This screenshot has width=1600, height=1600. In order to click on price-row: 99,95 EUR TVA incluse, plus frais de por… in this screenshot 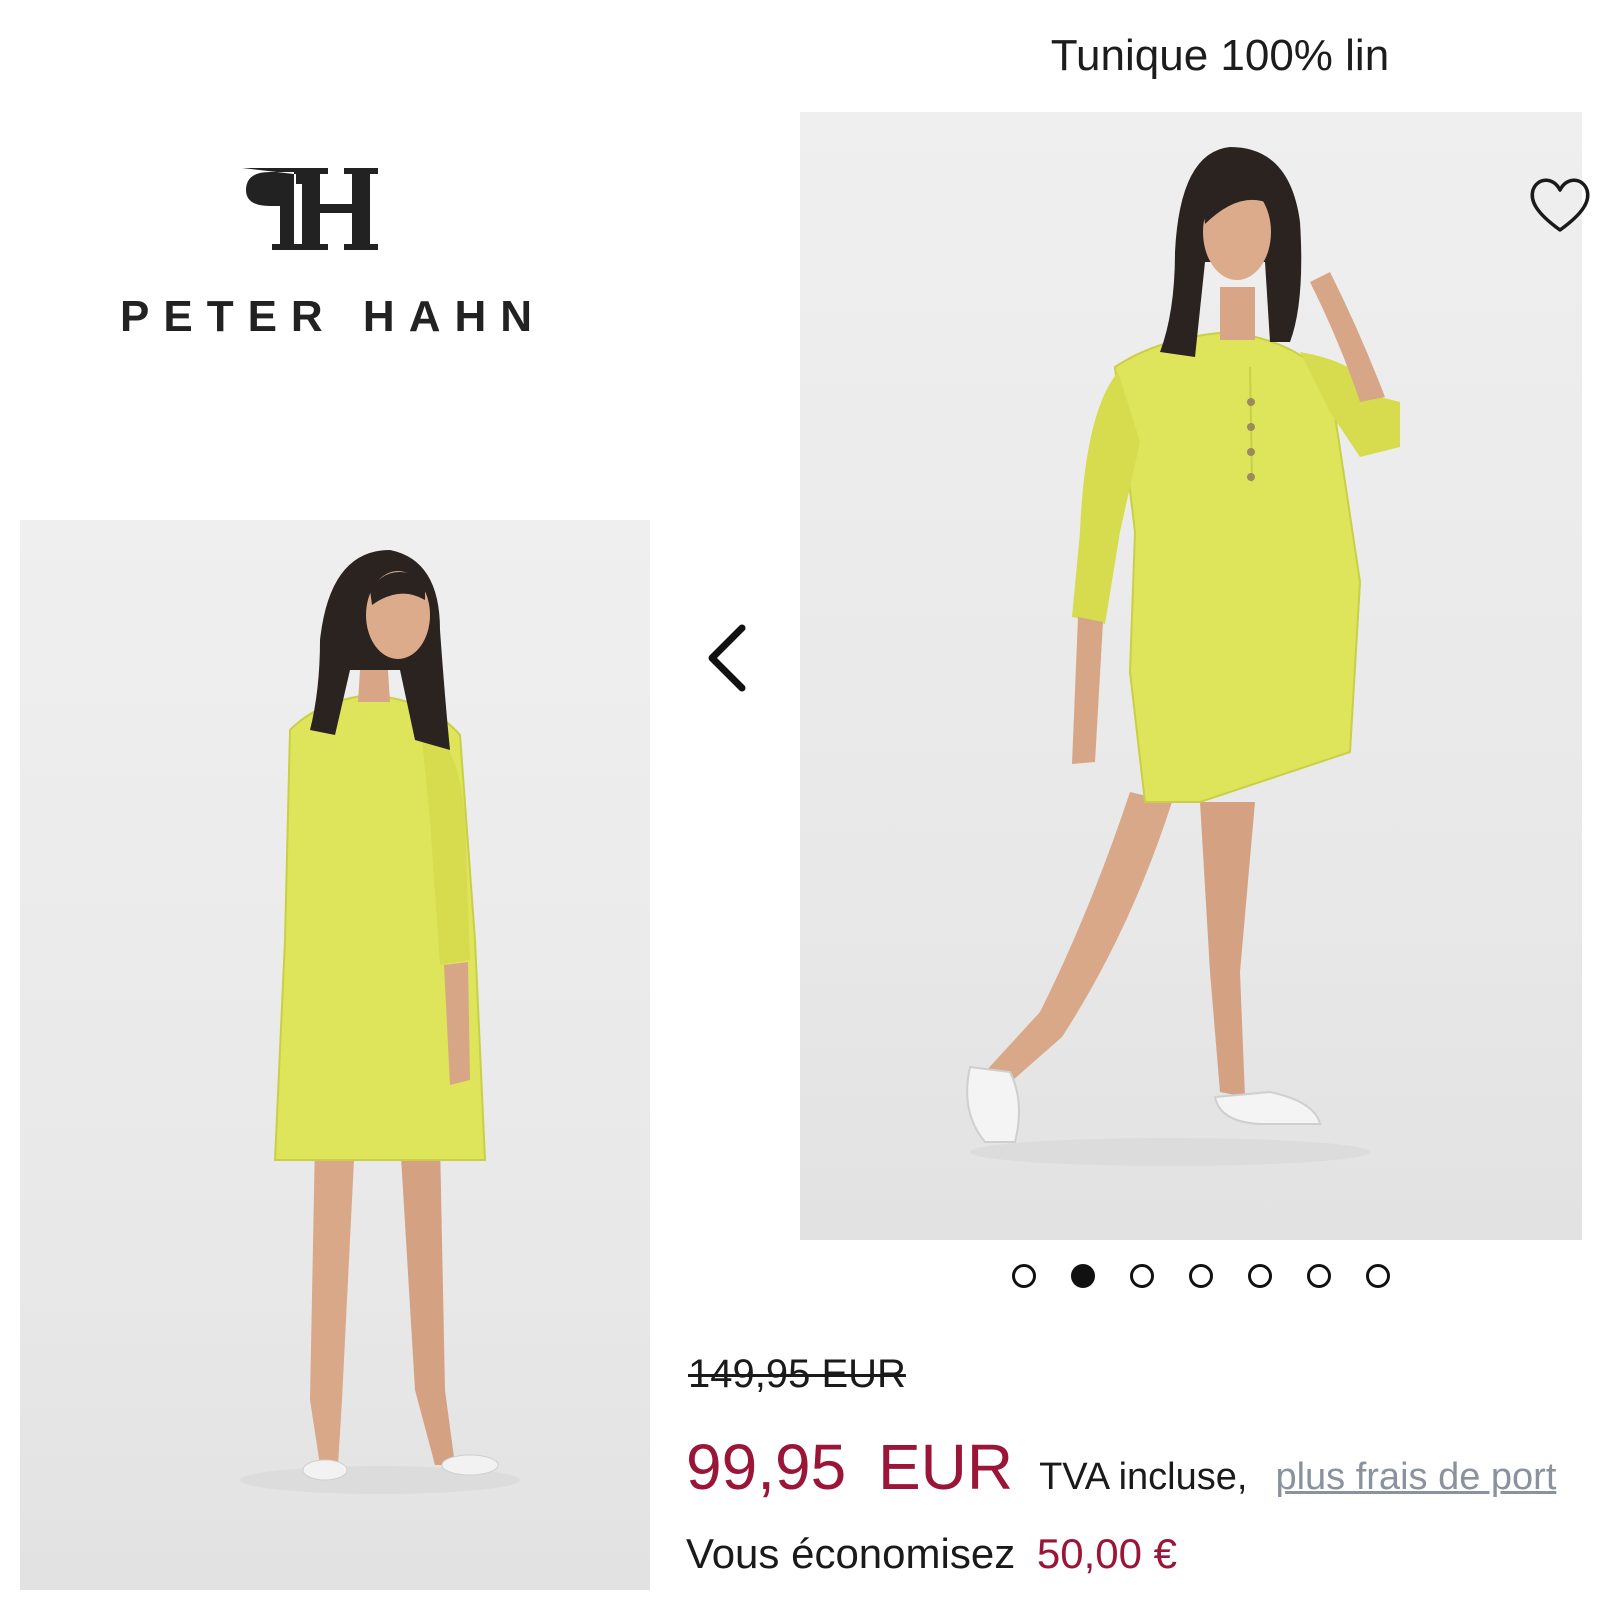, I will do `click(1121, 1467)`.